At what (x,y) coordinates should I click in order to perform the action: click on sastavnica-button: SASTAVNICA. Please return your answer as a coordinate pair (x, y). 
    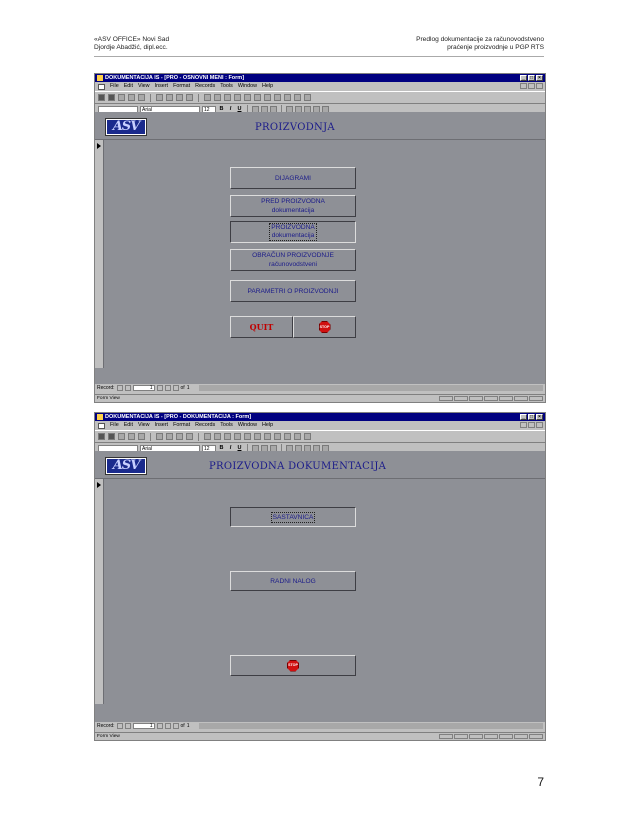
    Looking at the image, I should click on (293, 517).